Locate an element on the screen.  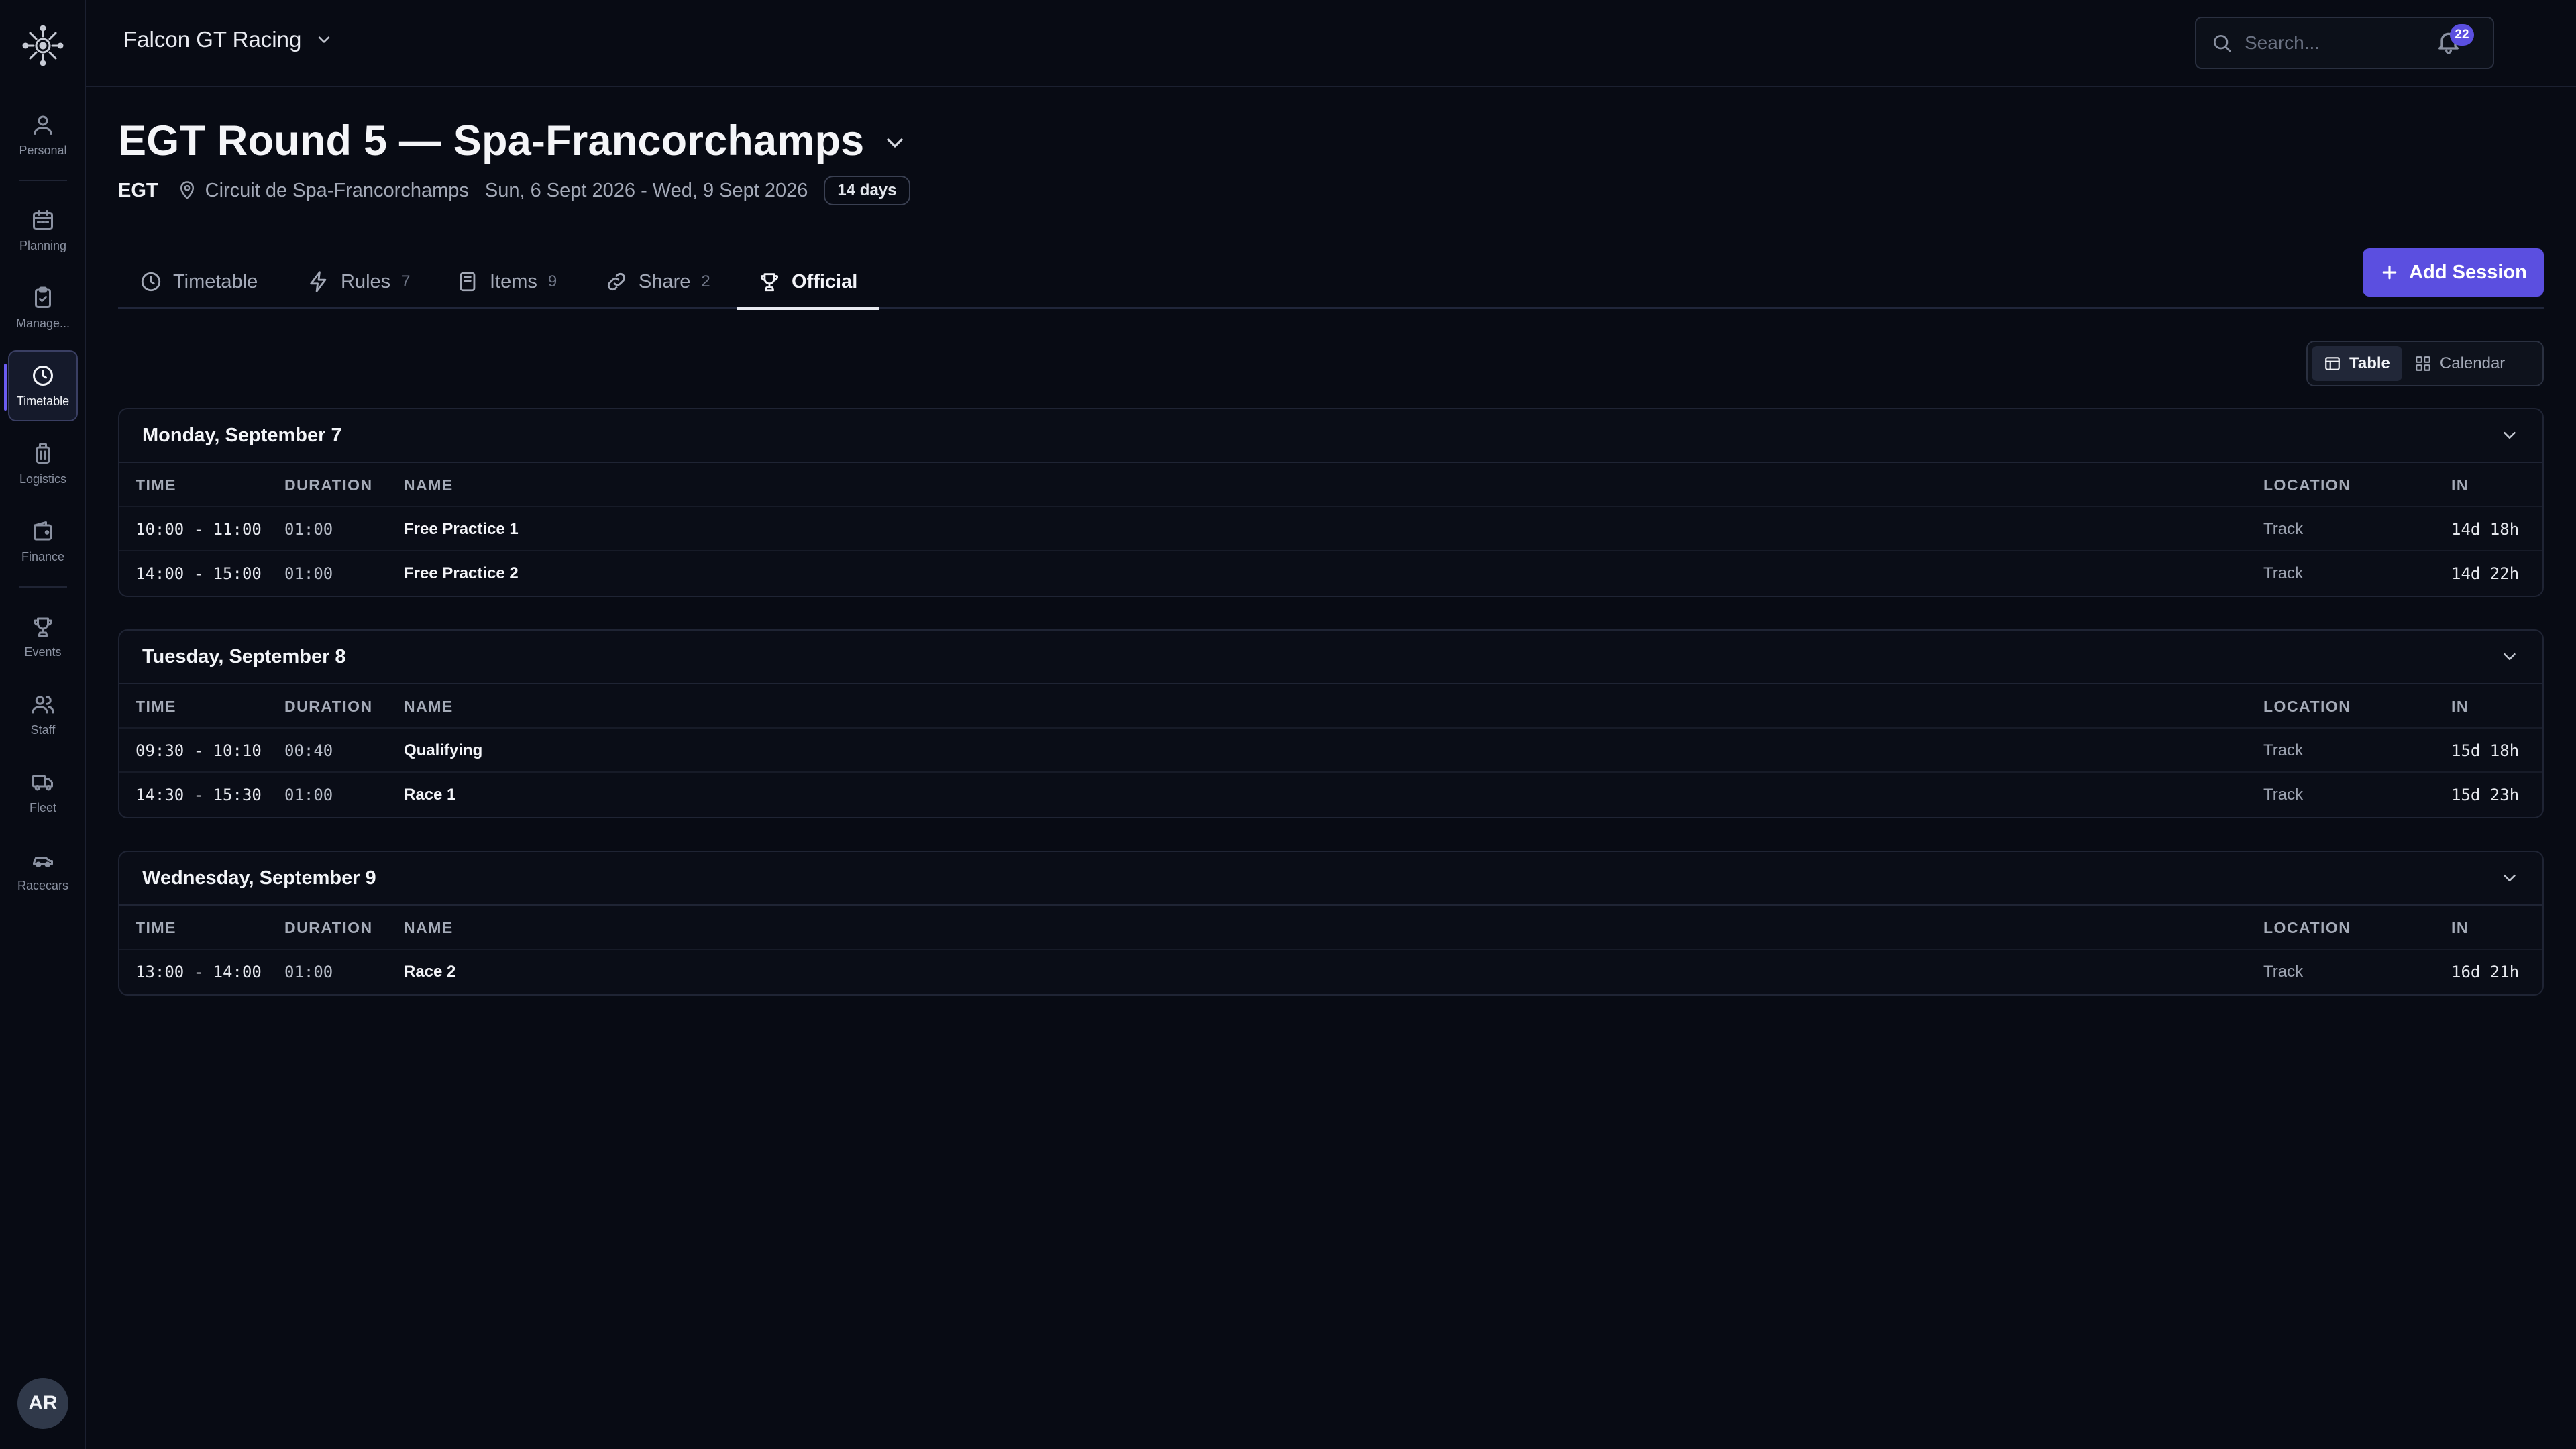
sidebar-item-personal: Personal is located at coordinates (43, 134).